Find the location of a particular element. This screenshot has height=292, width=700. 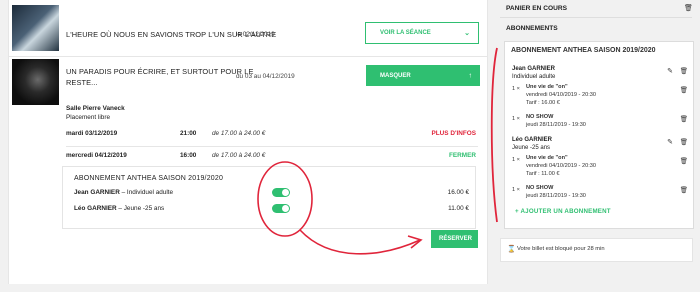

view-session-button: VOIR LA SÉANCE ⌄ is located at coordinates (422, 33).